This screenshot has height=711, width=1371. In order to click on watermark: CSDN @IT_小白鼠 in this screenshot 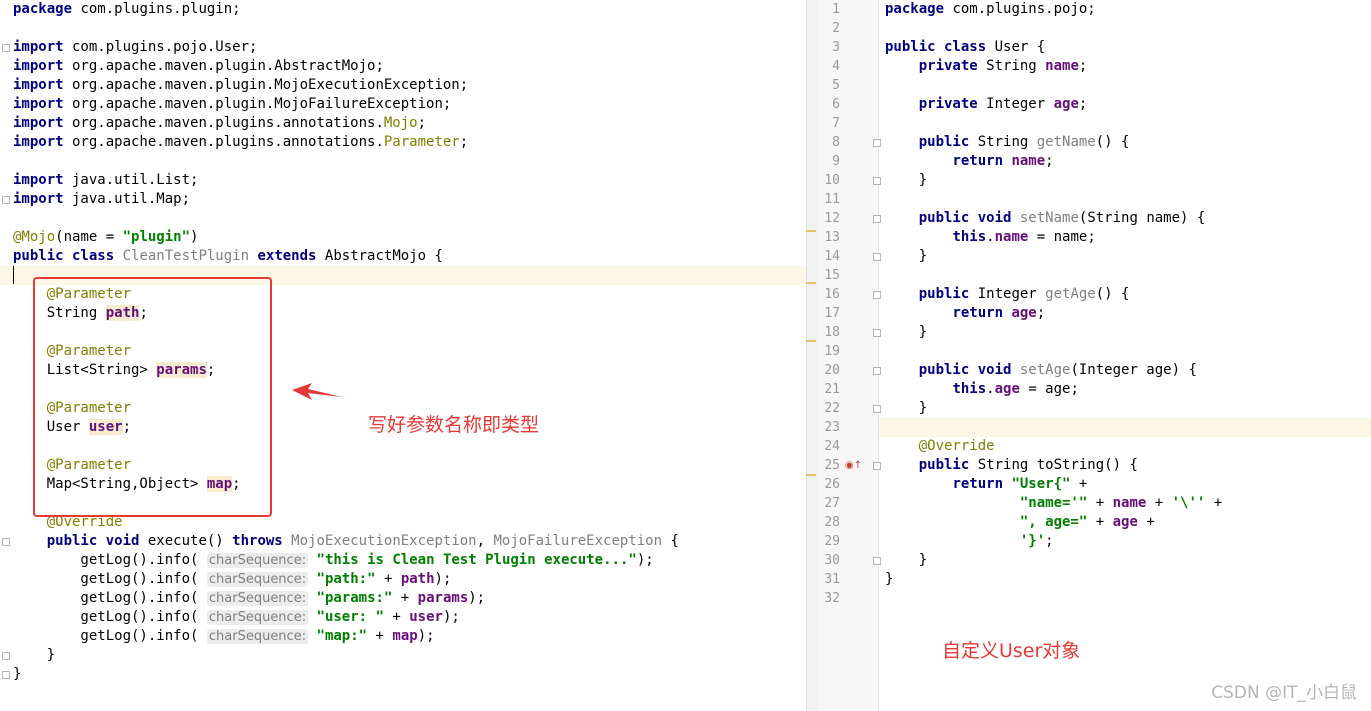, I will do `click(1284, 693)`.